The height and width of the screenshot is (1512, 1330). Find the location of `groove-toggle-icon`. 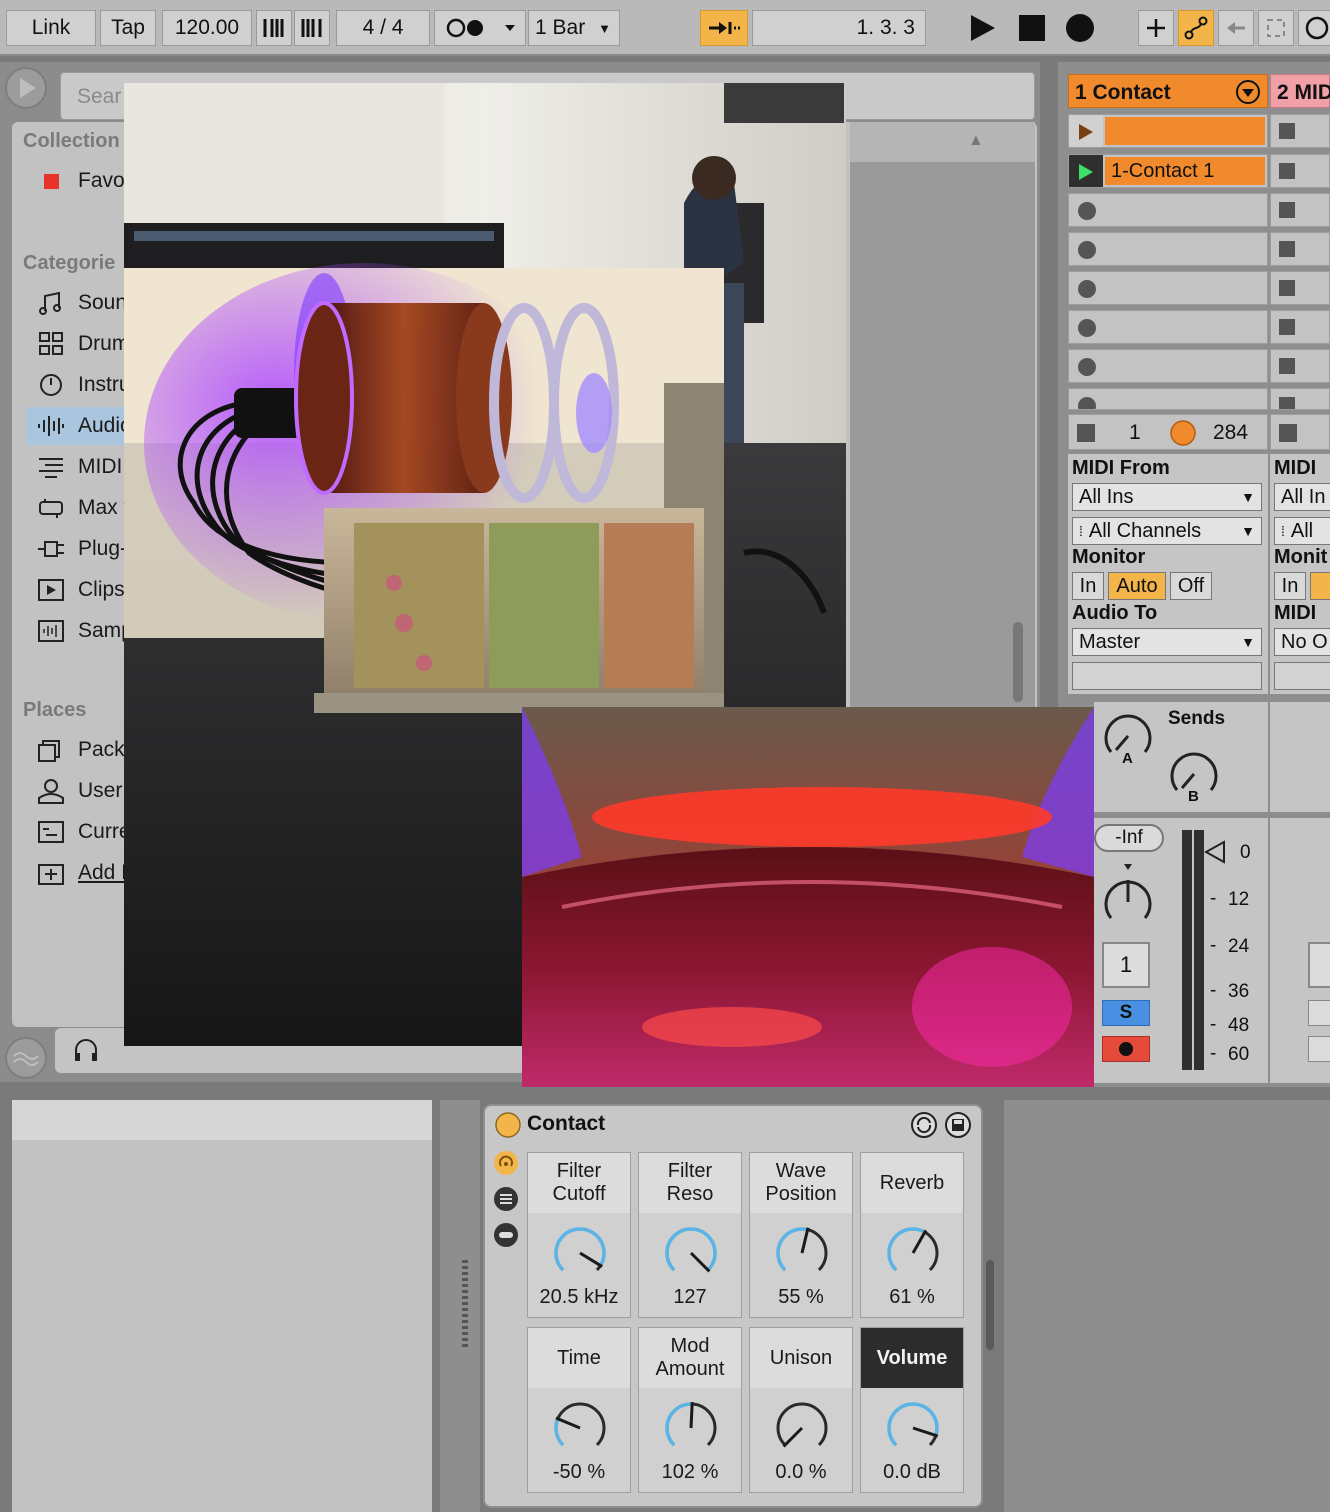

groove-toggle-icon is located at coordinates (26, 1058).